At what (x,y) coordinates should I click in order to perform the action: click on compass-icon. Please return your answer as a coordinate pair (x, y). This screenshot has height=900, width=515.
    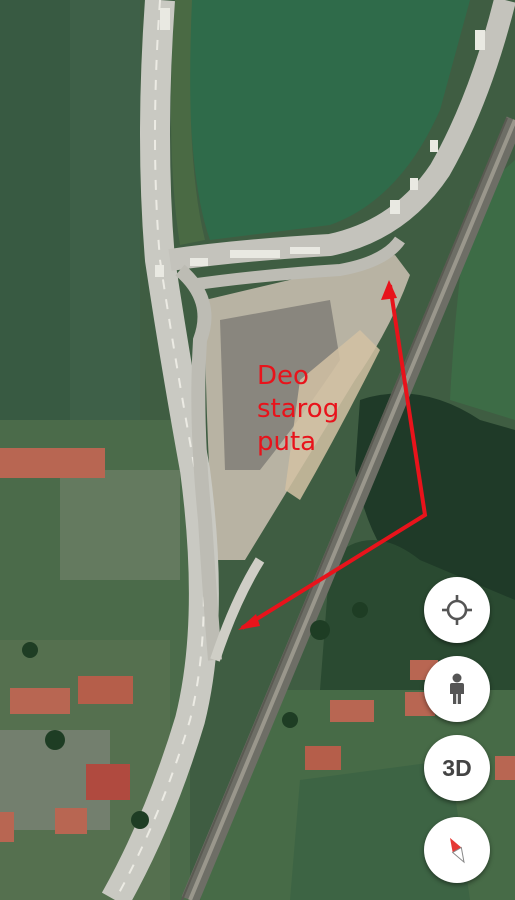
    Looking at the image, I should click on (457, 850).